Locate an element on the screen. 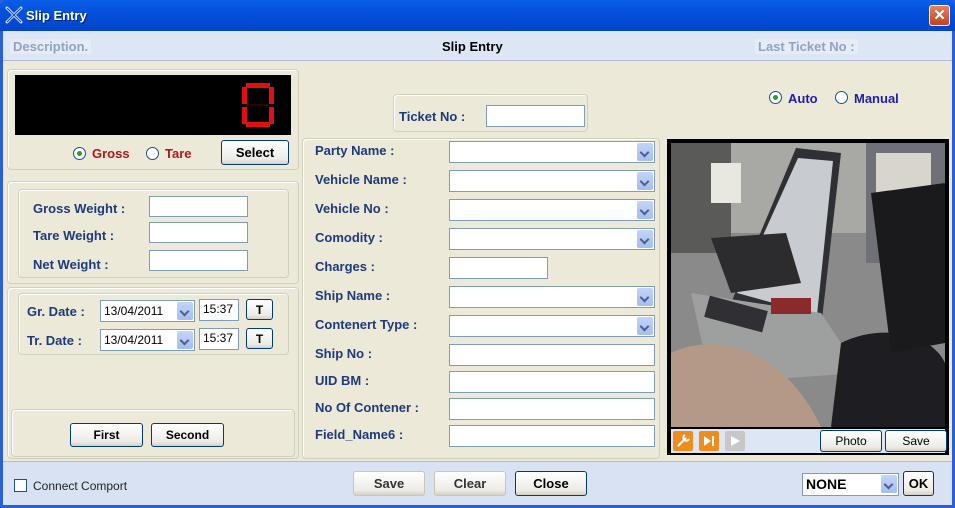  manual-radio is located at coordinates (841, 97).